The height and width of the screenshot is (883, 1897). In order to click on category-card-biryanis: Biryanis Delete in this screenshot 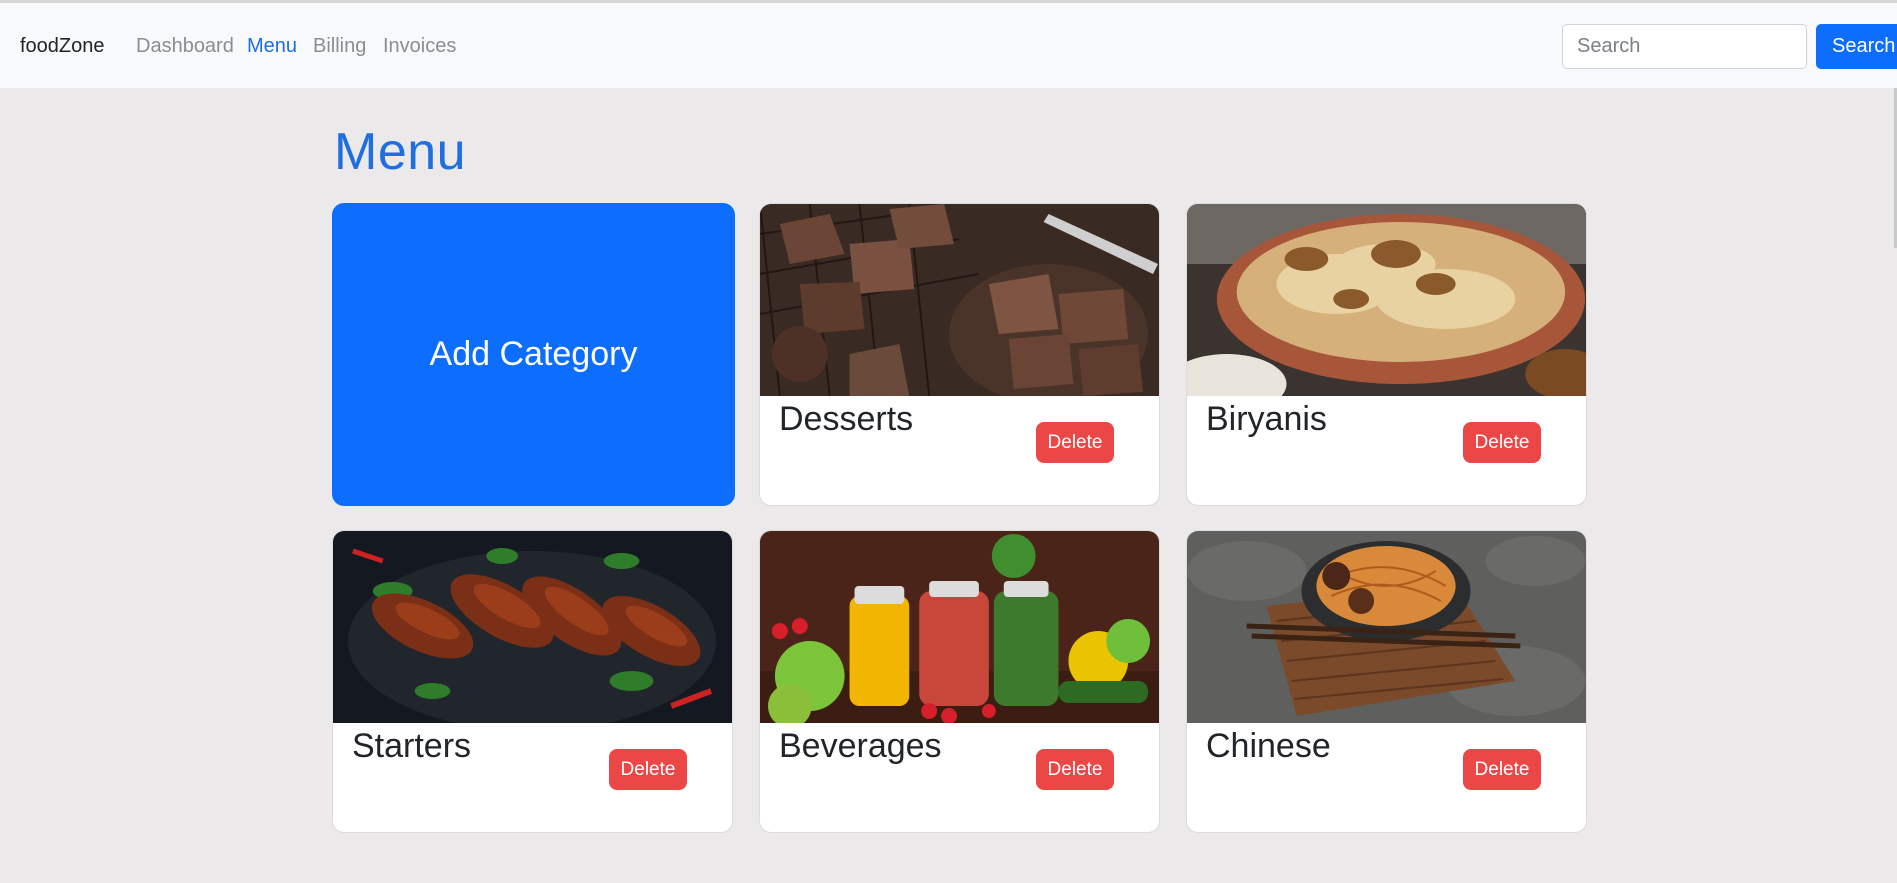, I will do `click(1386, 354)`.